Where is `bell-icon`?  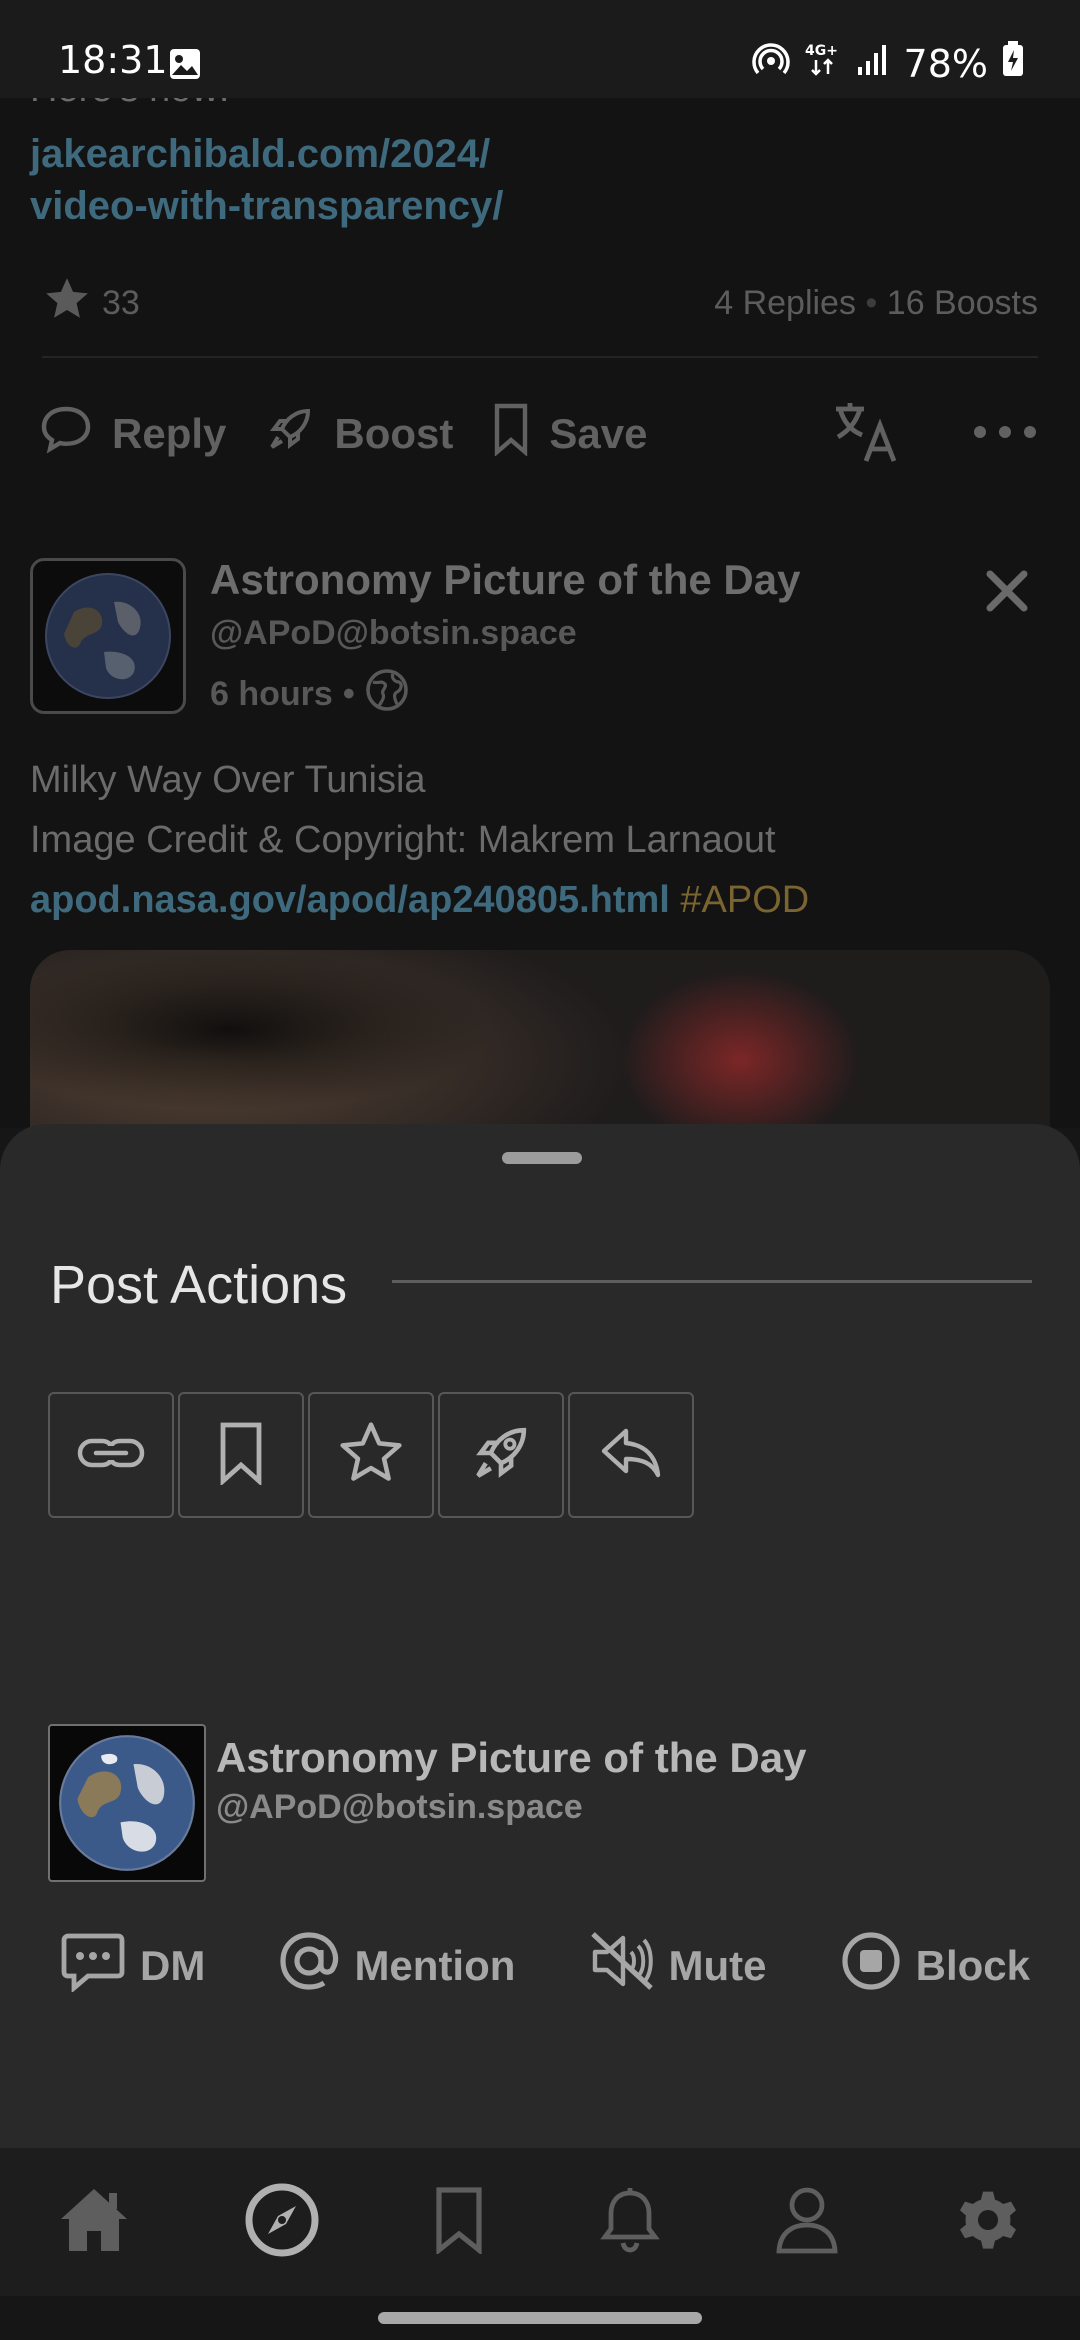
bell-icon is located at coordinates (629, 2219).